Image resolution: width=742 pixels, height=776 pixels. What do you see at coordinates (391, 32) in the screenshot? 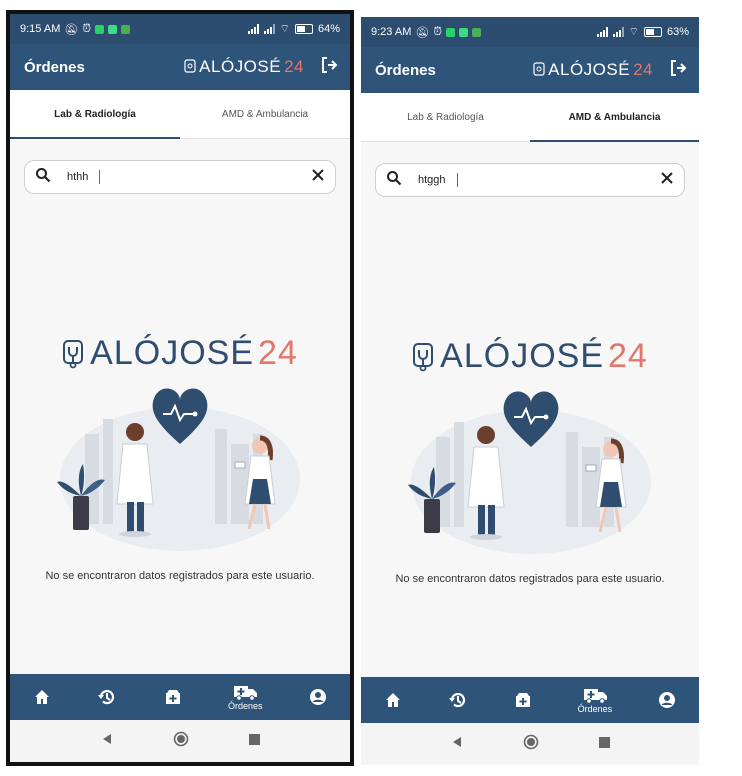
I see `status-time: 9:23 AM` at bounding box center [391, 32].